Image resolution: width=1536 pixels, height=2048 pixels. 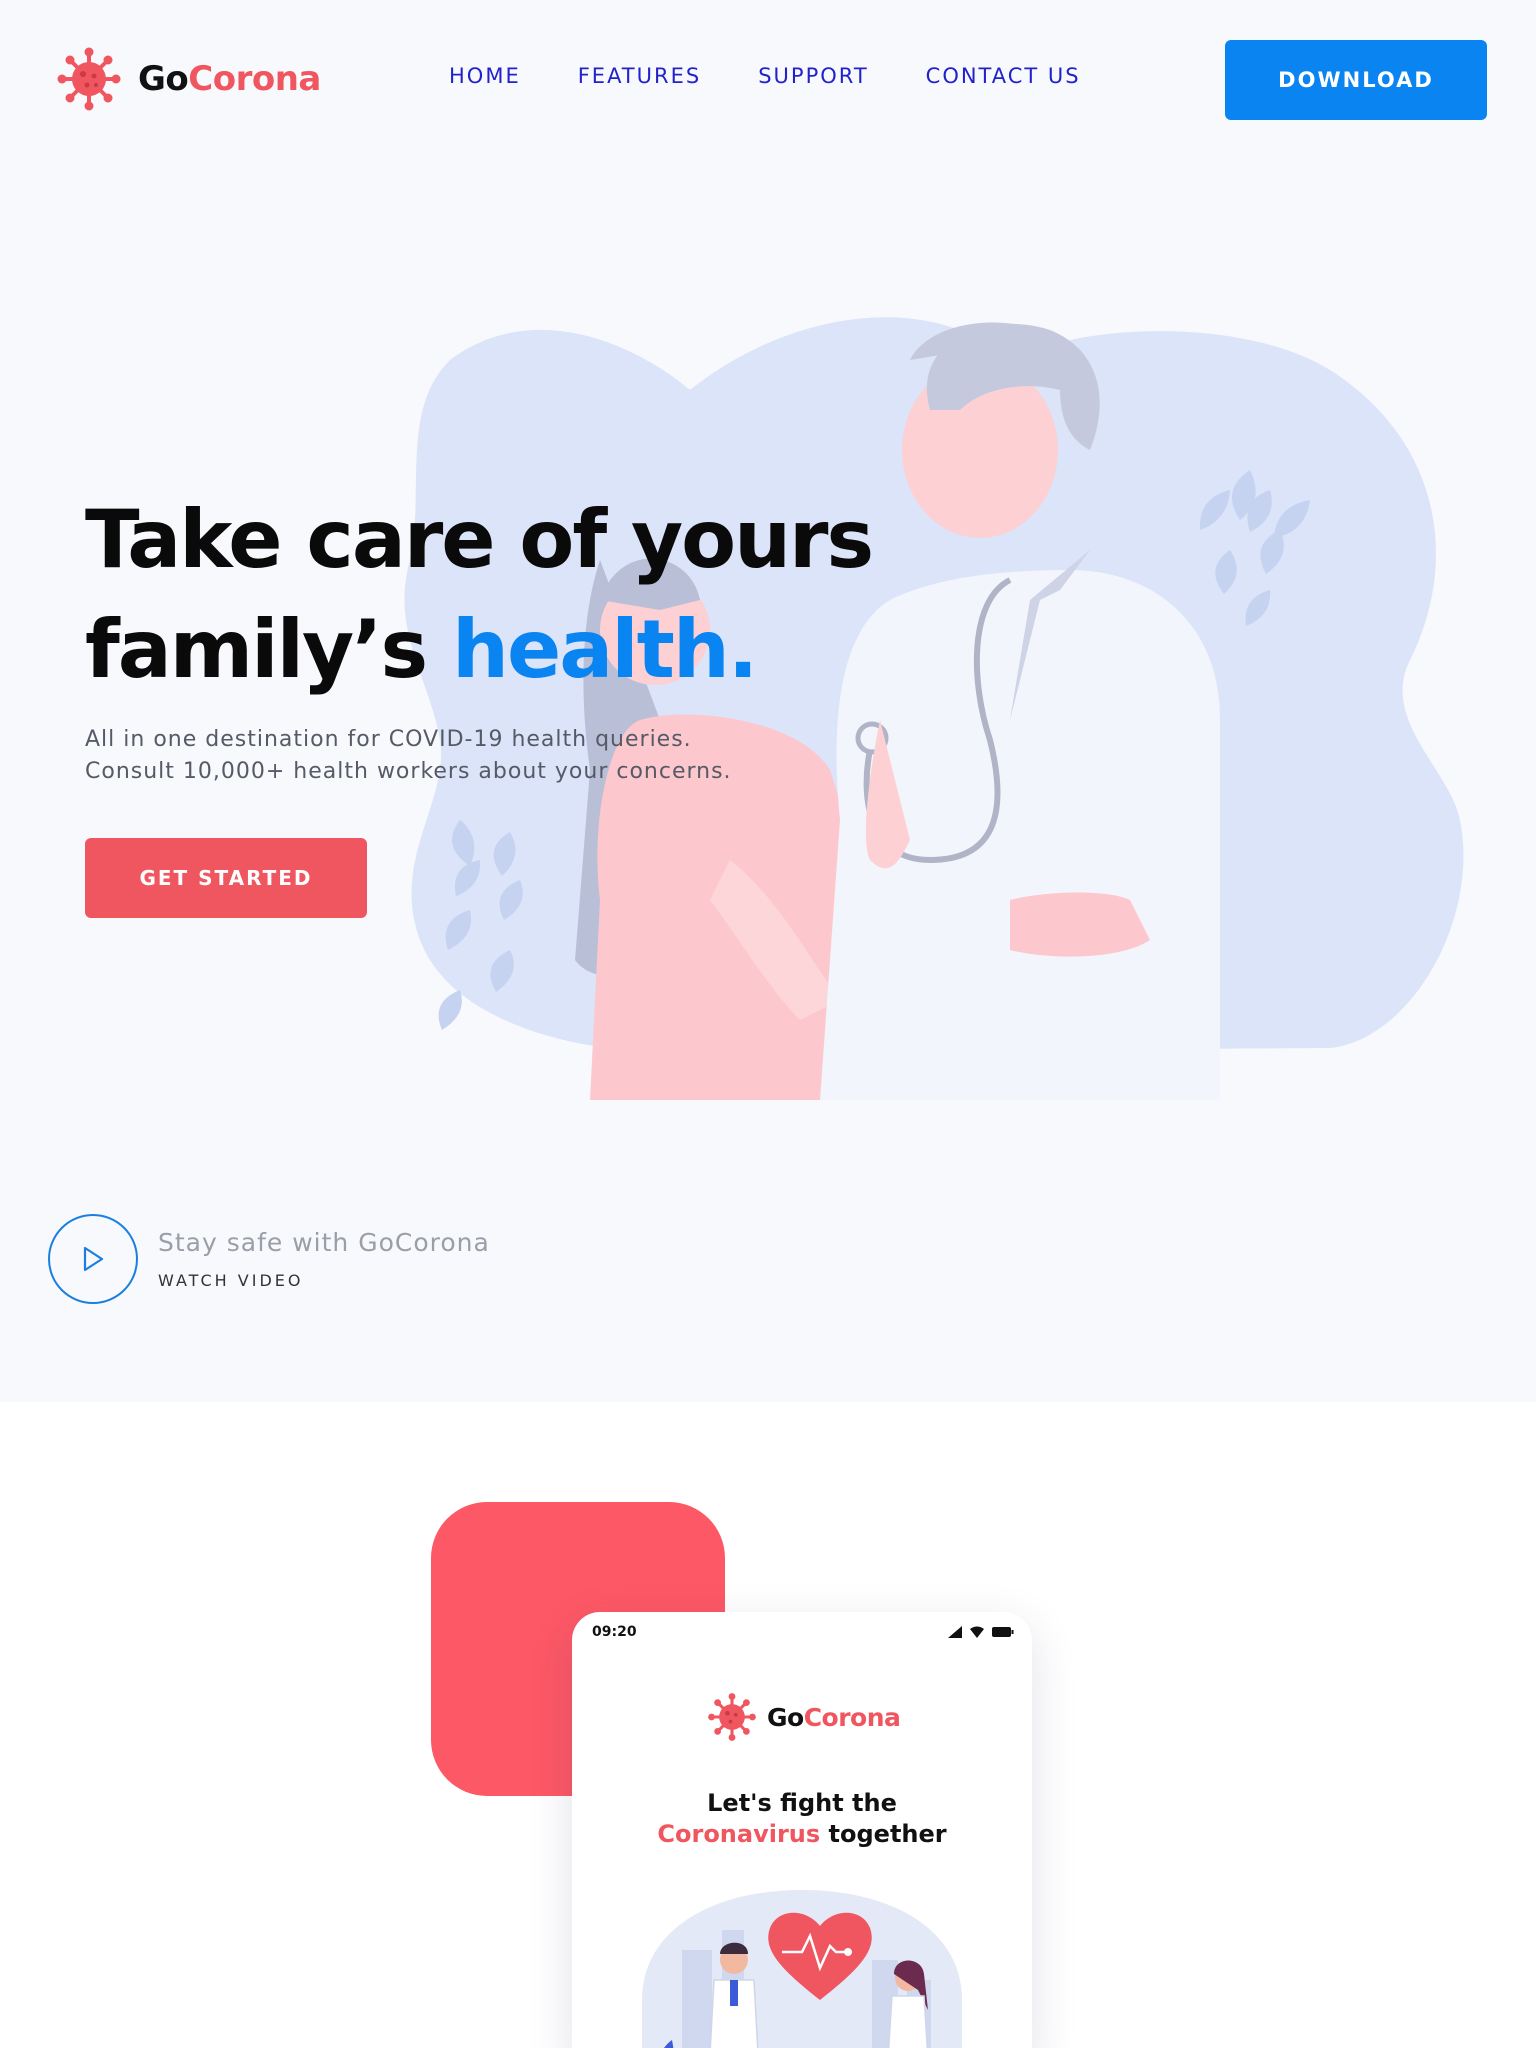 I want to click on play-icon, so click(x=93, y=1259).